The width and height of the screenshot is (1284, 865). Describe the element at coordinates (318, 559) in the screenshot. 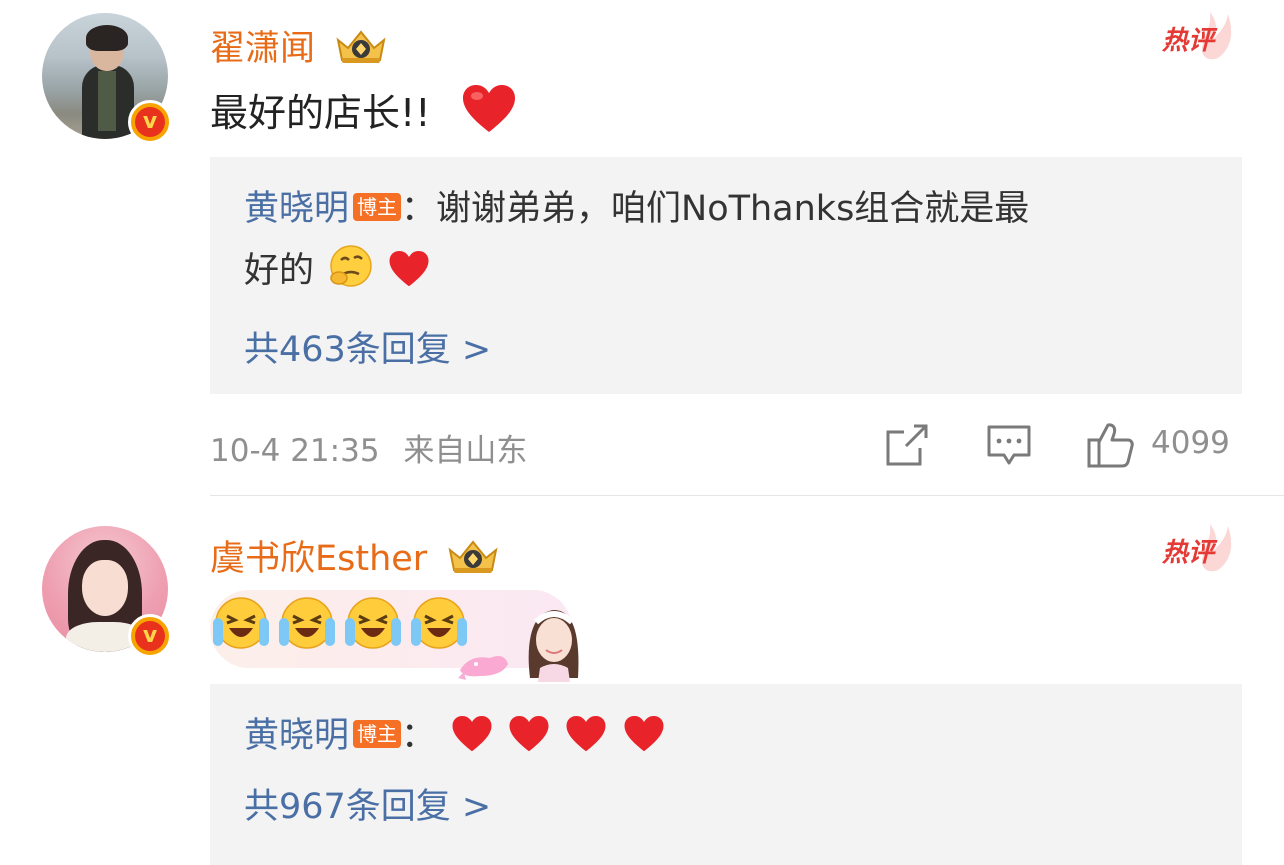

I see `username-text: 虞书欣Esther` at that location.